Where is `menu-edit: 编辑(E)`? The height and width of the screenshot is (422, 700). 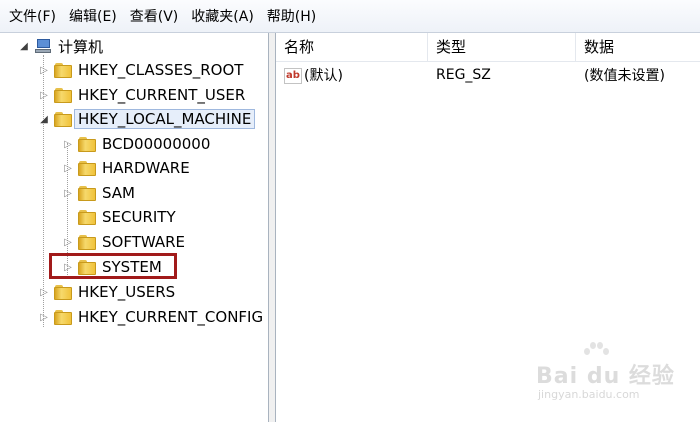
menu-edit: 编辑(E) is located at coordinates (88, 16).